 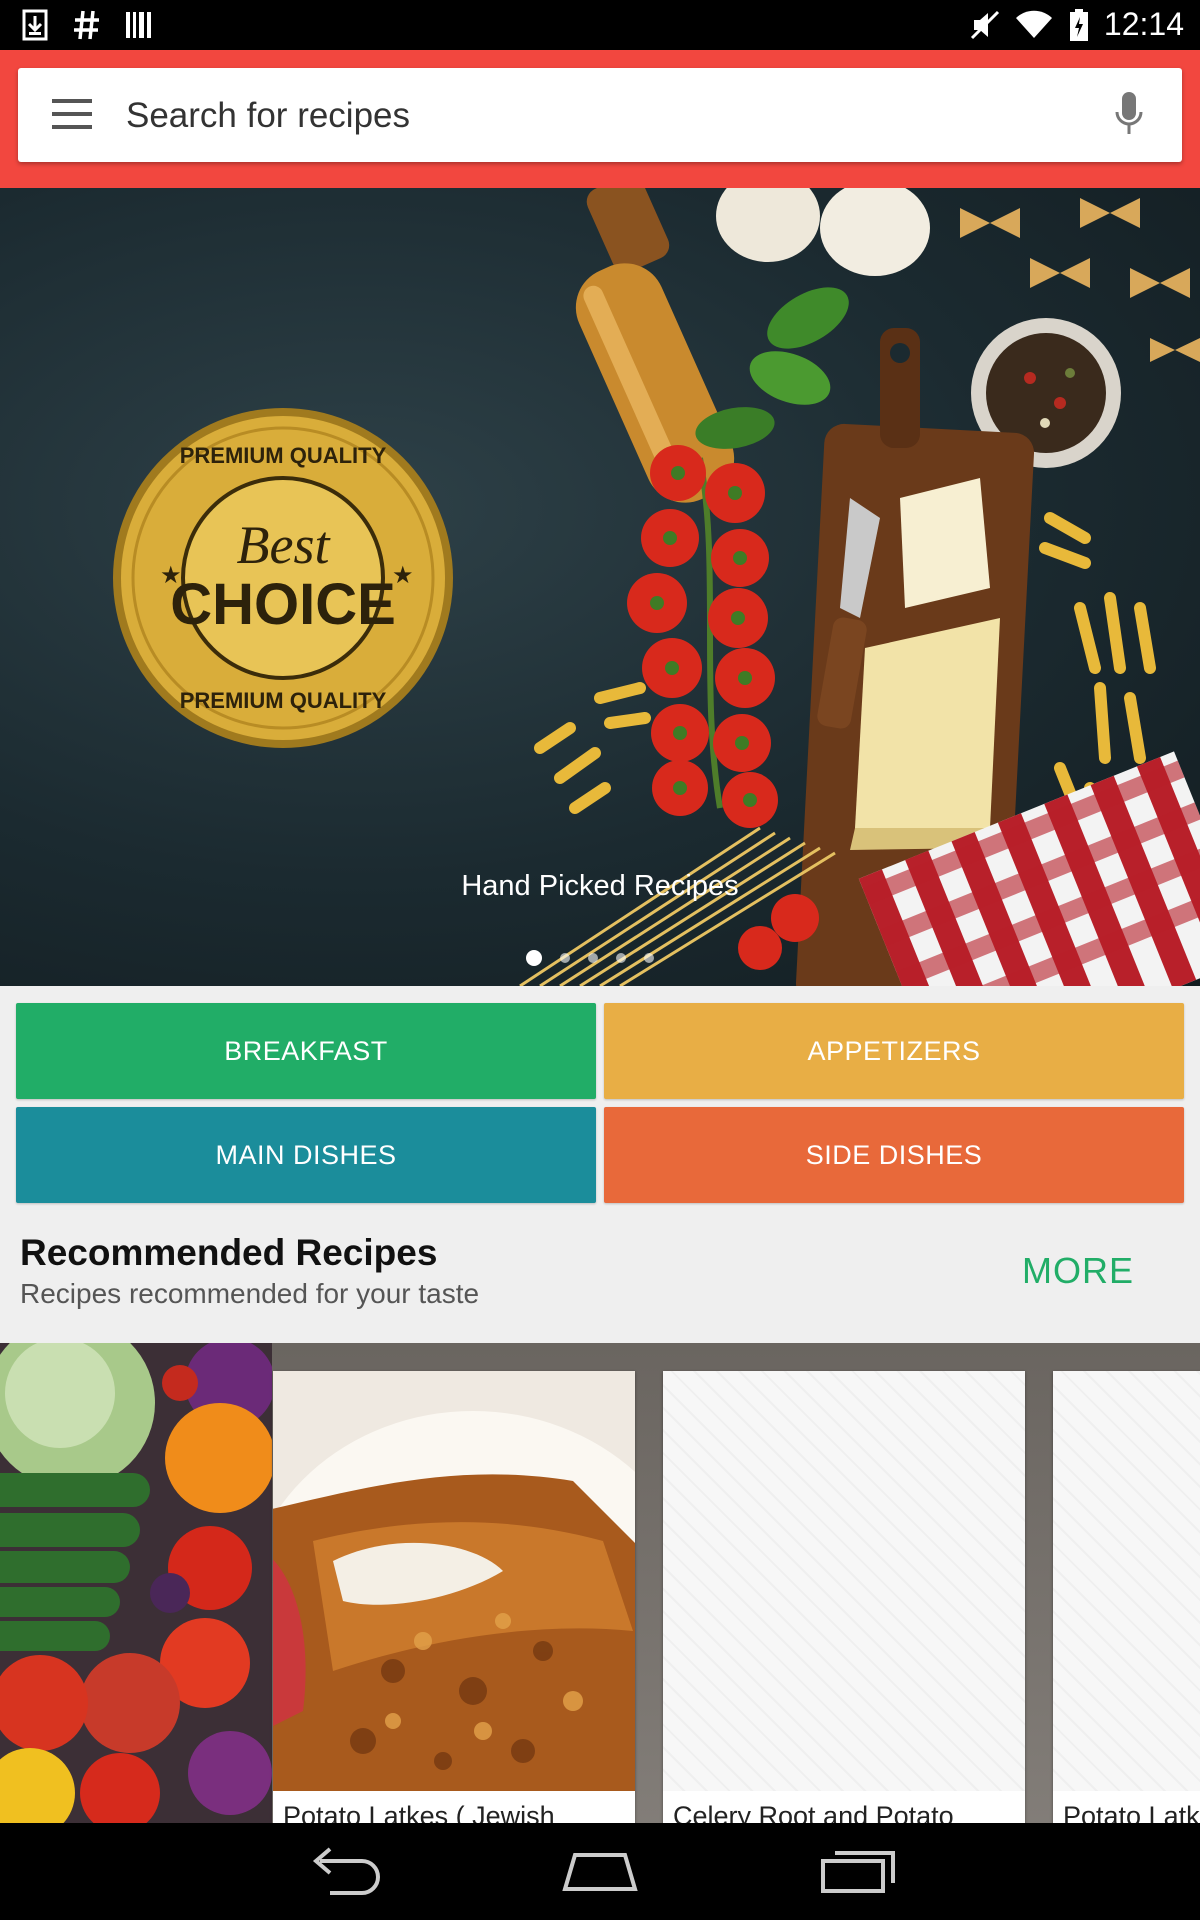 I want to click on section-subtitle: Recipes recommended for your taste, so click(x=250, y=1293).